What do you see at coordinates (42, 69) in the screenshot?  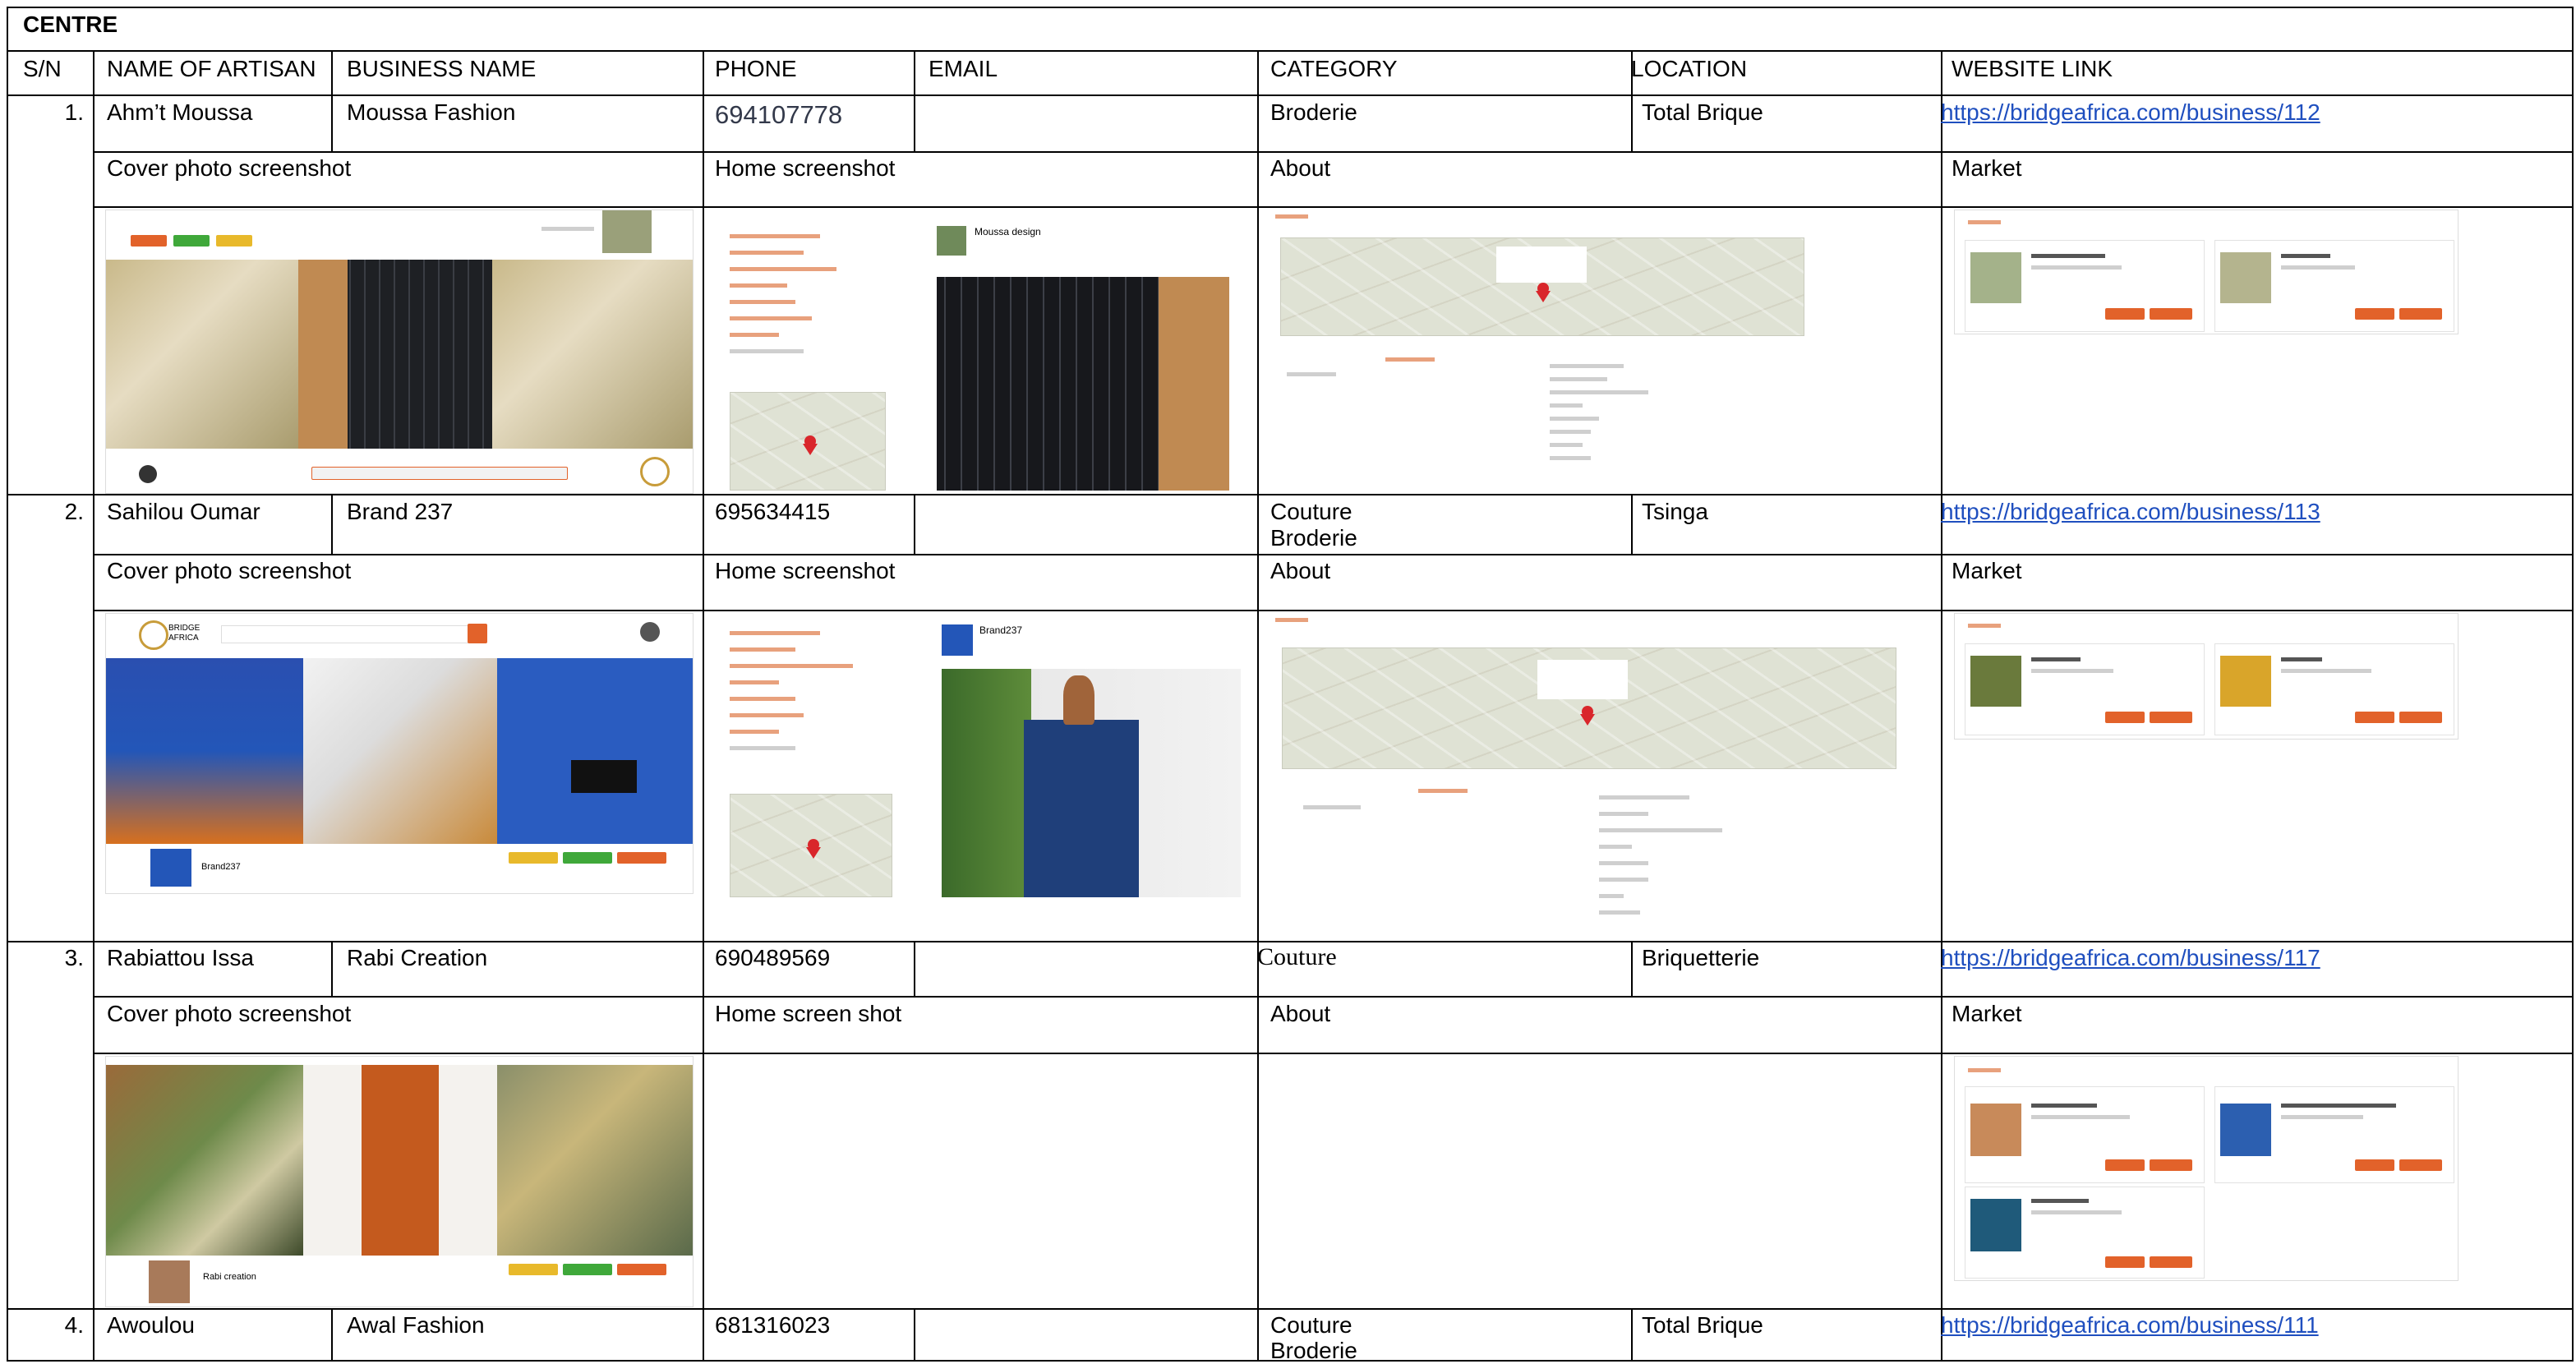 I see `header-sn: S/N` at bounding box center [42, 69].